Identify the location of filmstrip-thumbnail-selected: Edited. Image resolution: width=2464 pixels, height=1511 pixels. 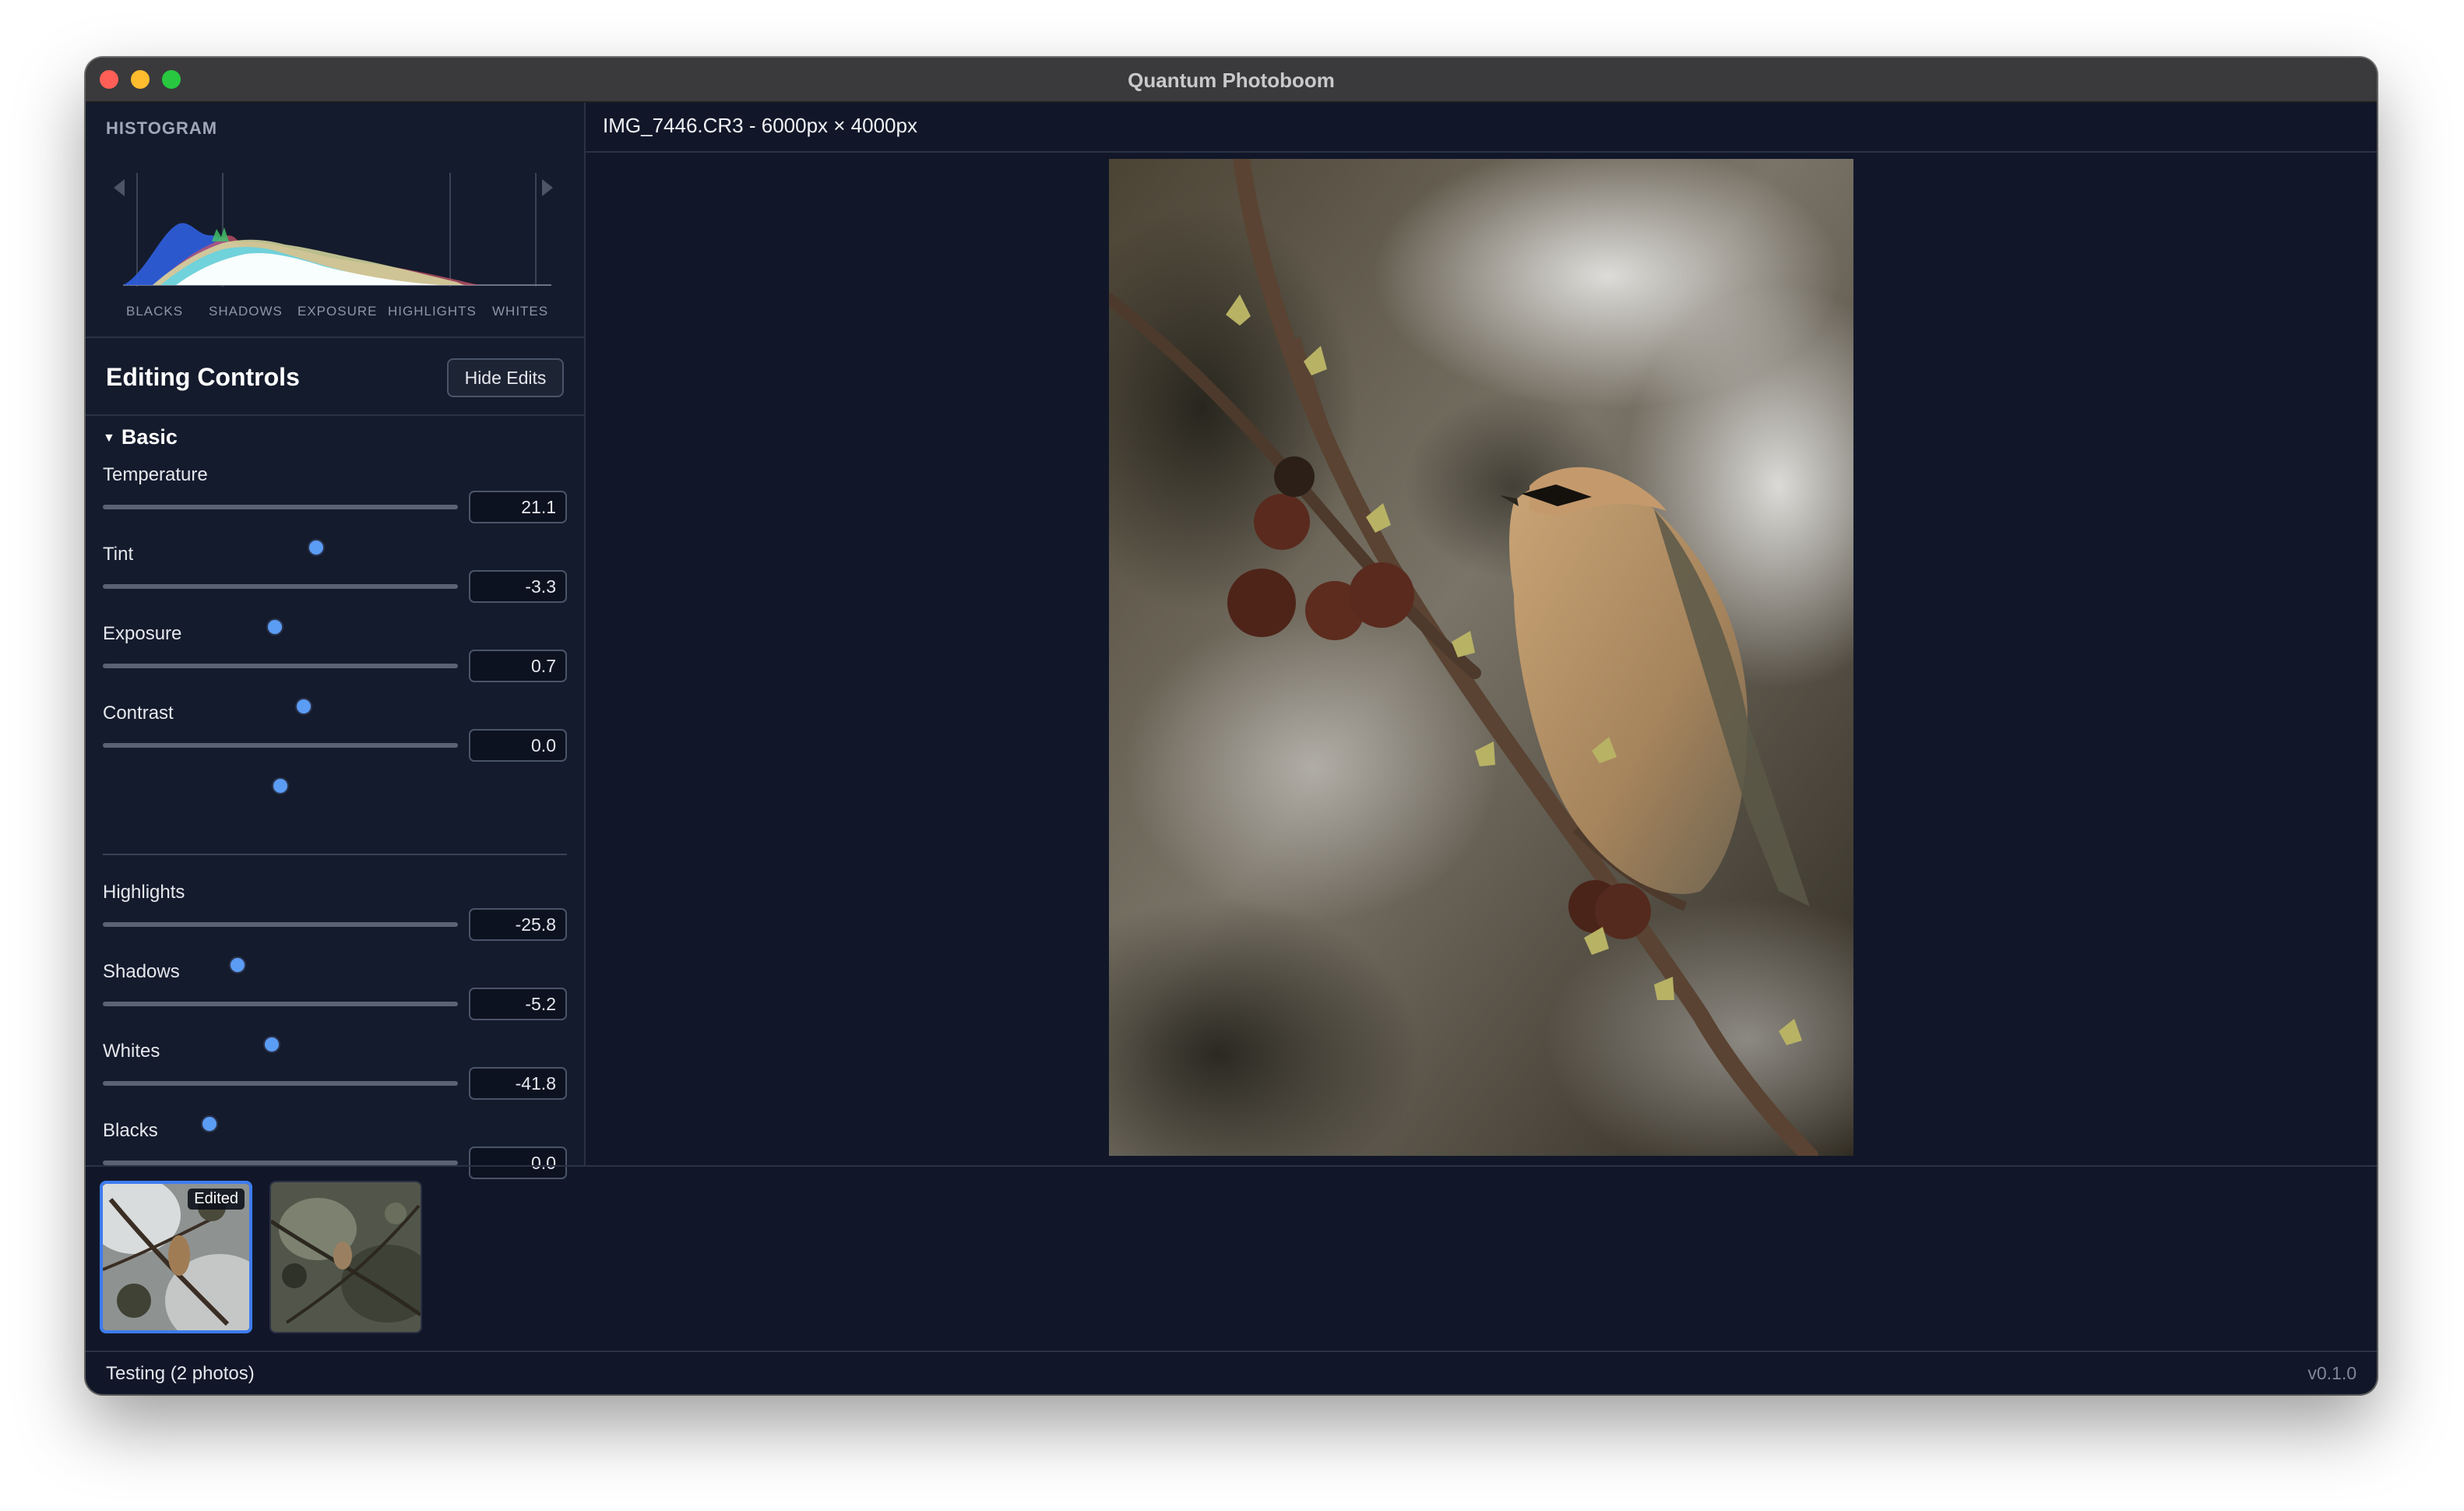
(176, 1257).